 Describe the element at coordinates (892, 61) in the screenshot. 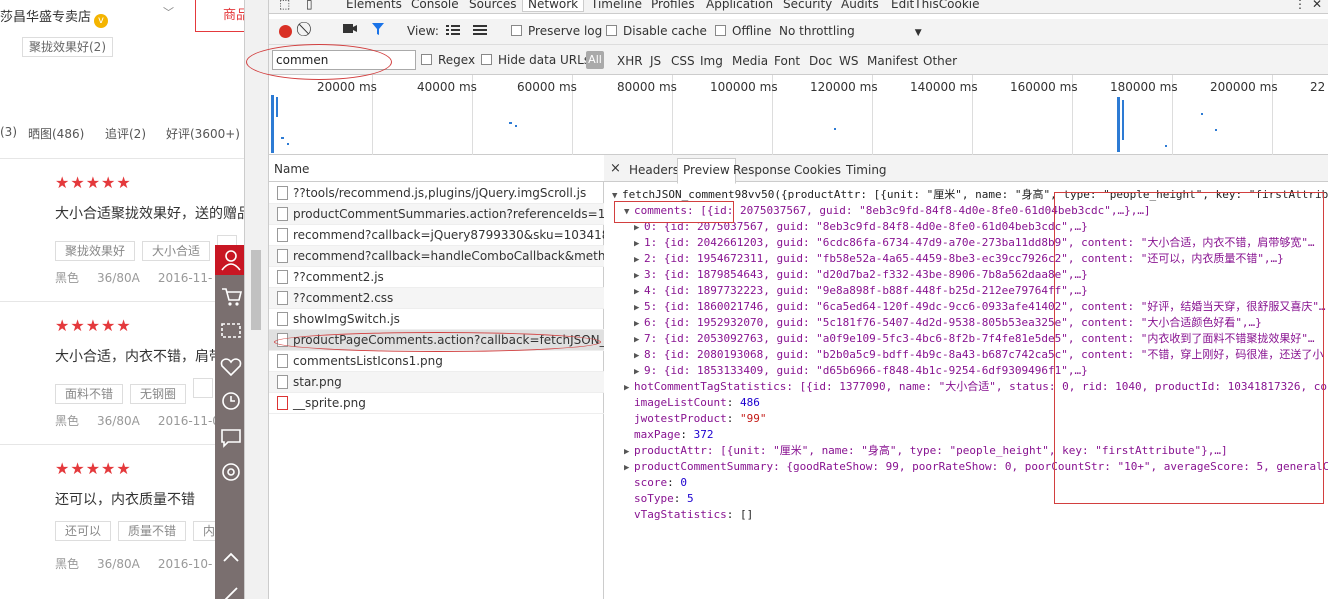

I see `filter-manifest: Manifest` at that location.